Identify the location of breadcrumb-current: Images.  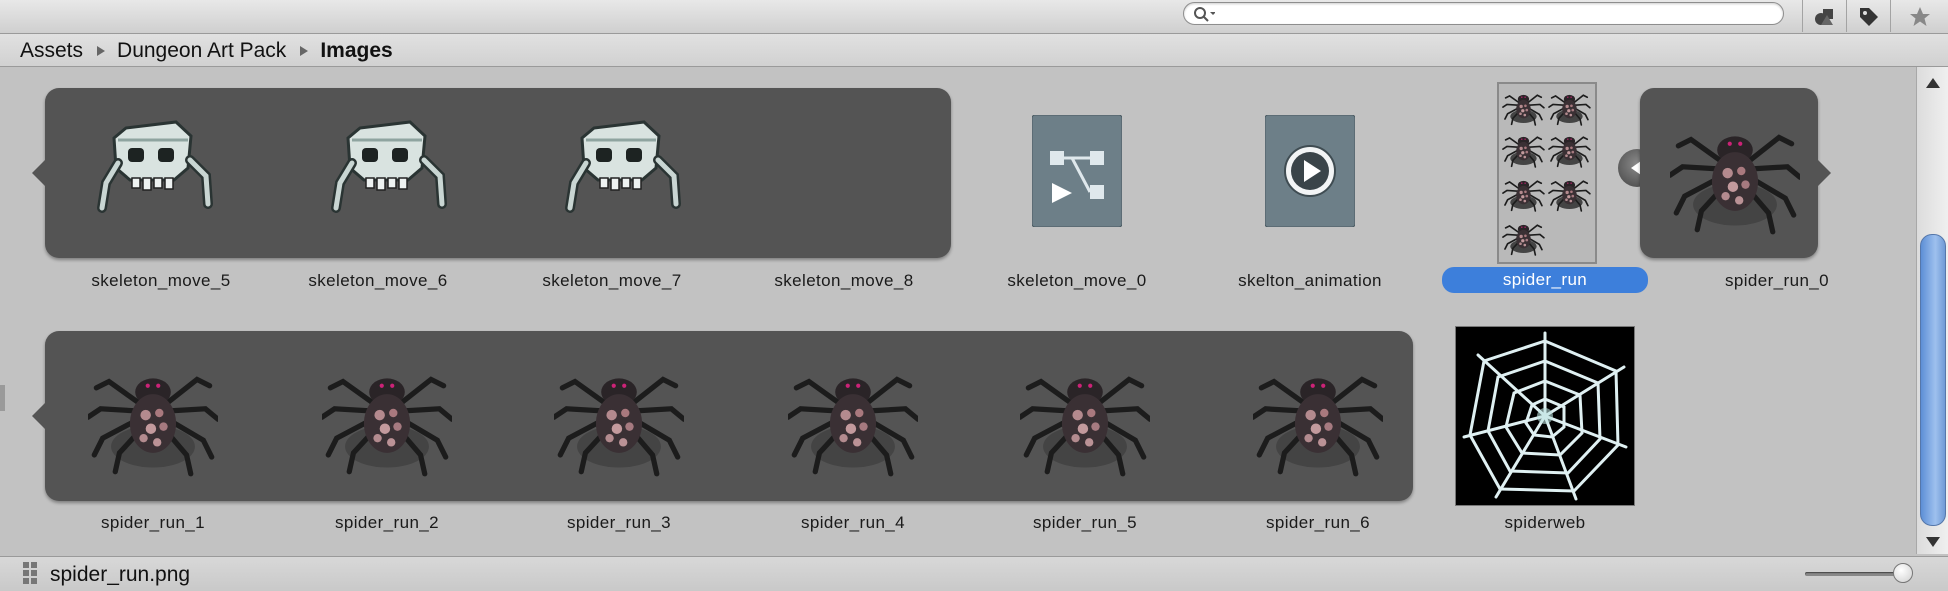
(356, 50).